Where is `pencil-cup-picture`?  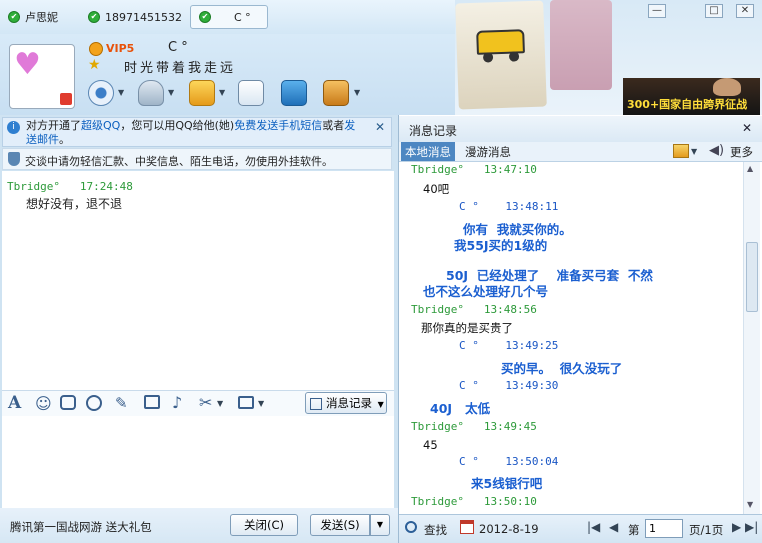
pencil-cup-picture is located at coordinates (581, 45).